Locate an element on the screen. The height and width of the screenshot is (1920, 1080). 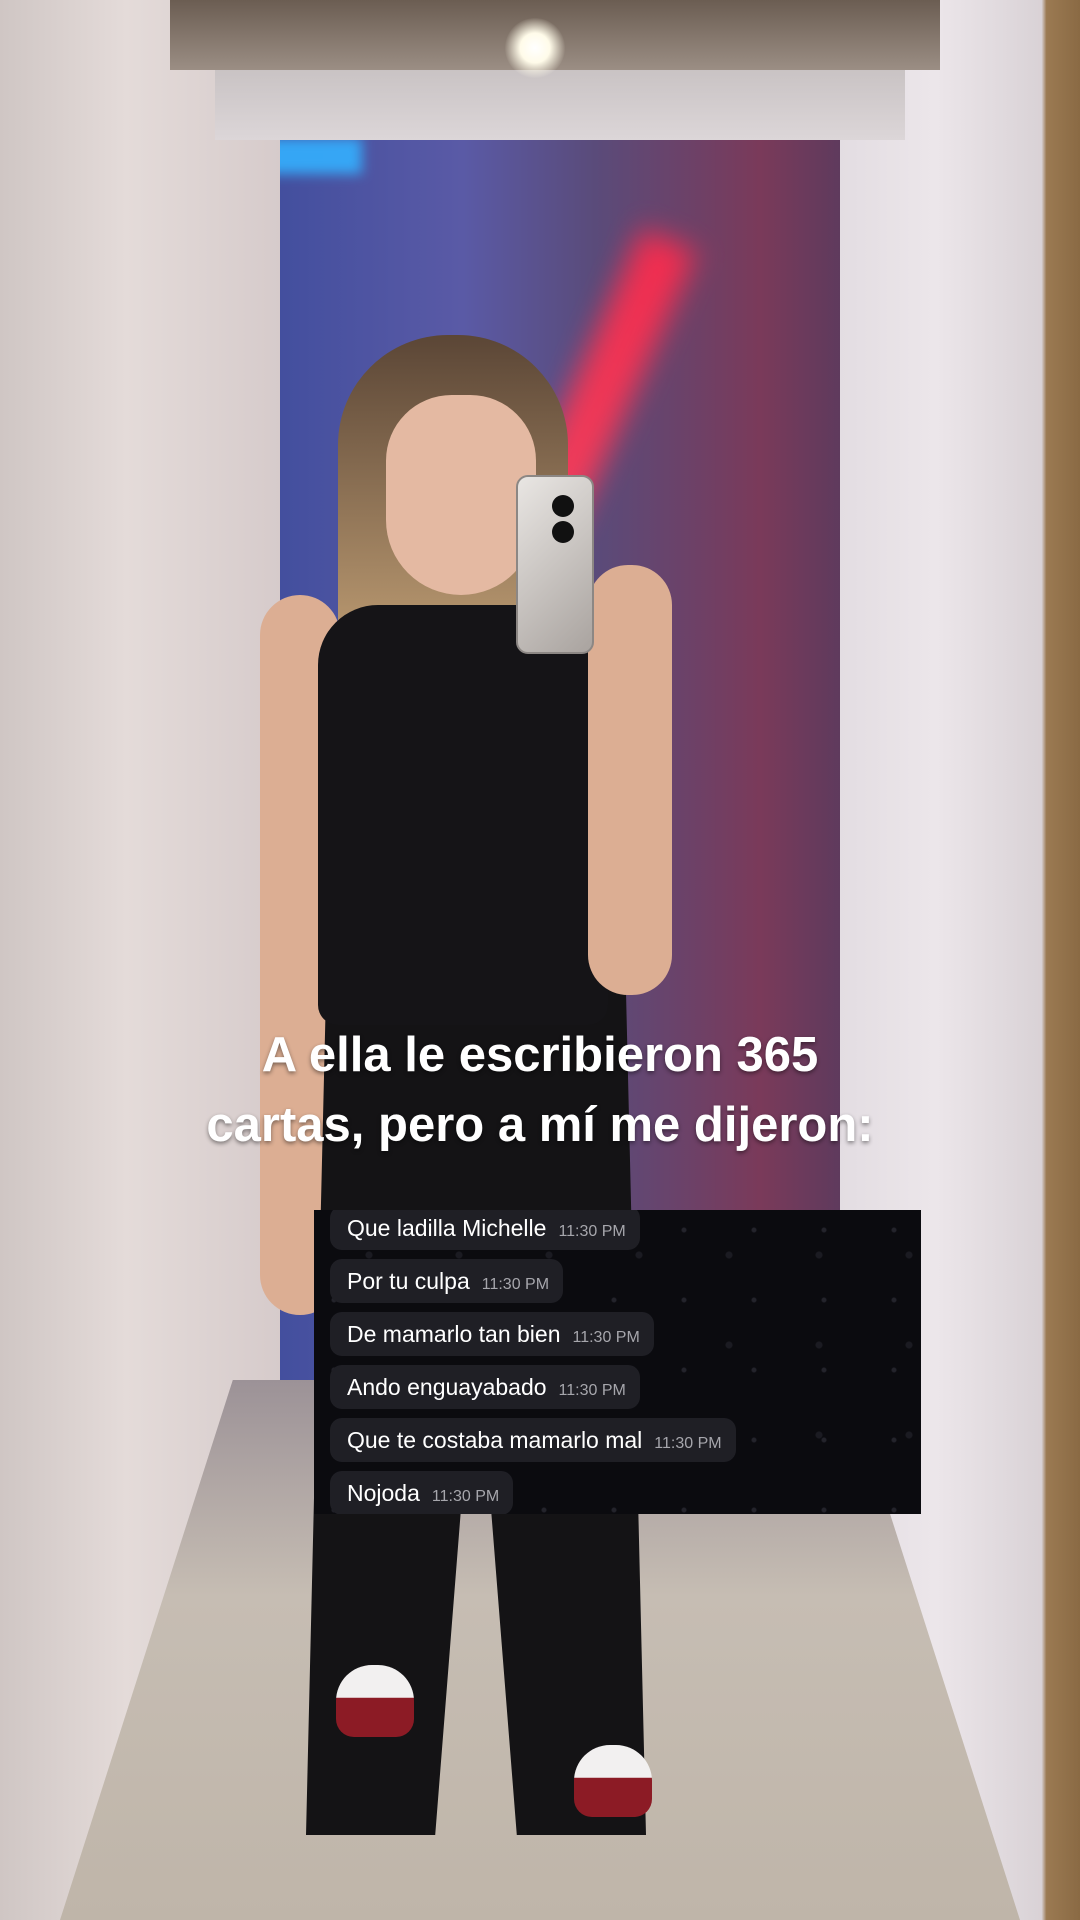
chat-doodle-pattern is located at coordinates (617, 1362).